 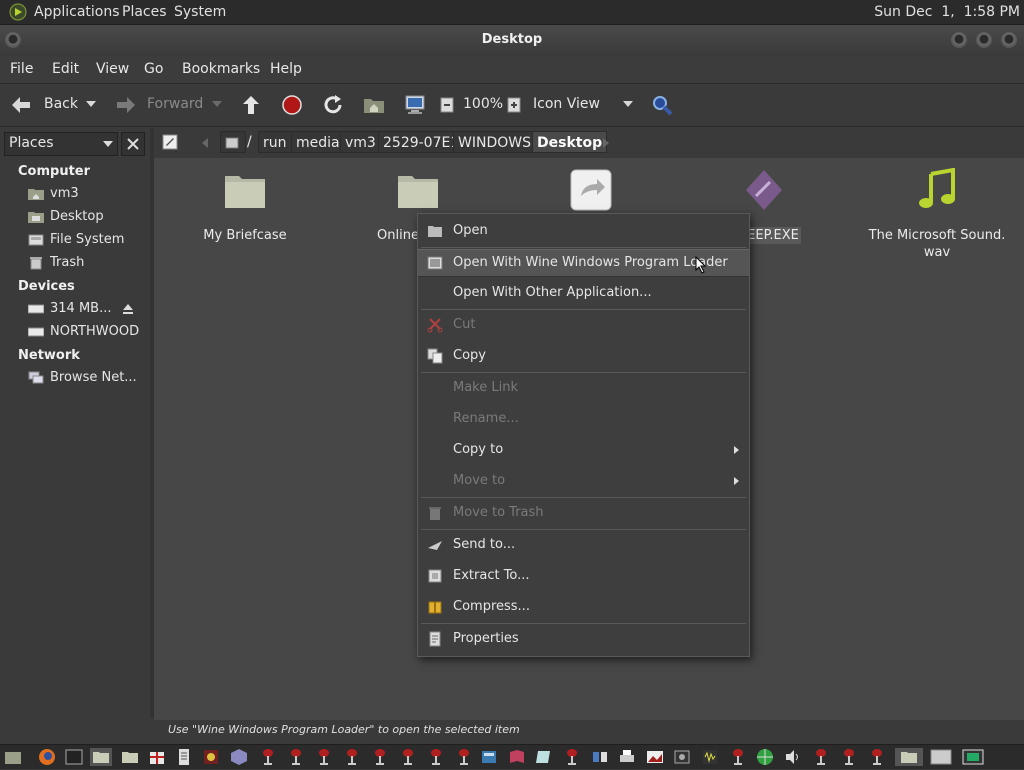 What do you see at coordinates (18, 12) in the screenshot?
I see `gnome-foot-icon` at bounding box center [18, 12].